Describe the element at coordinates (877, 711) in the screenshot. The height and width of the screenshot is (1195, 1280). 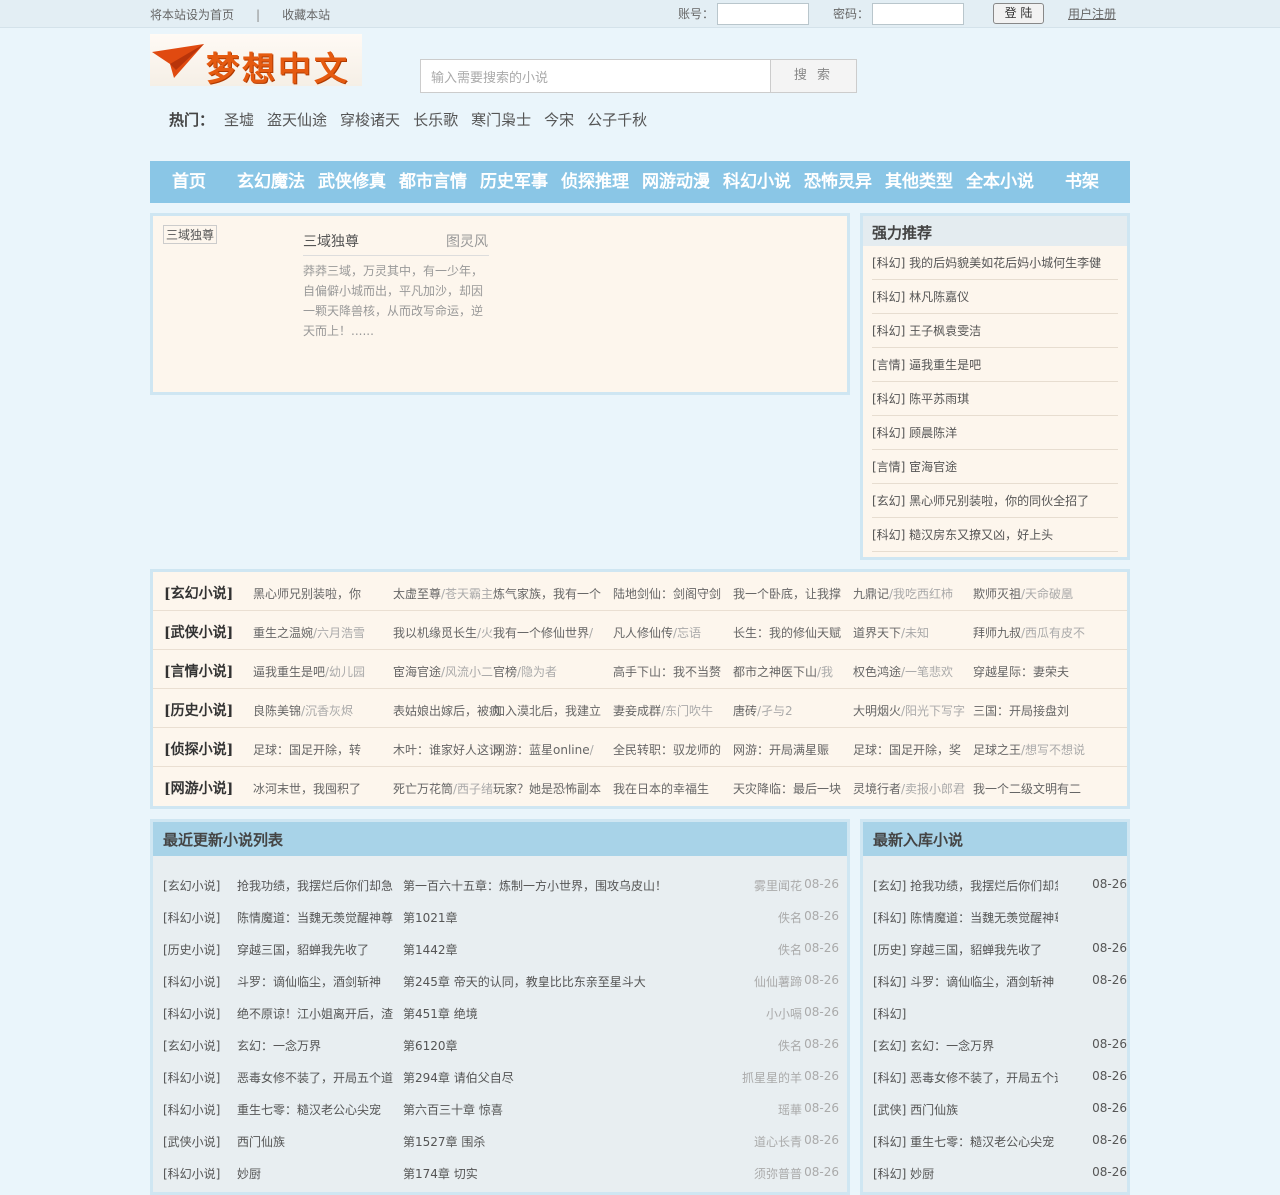
I see `book-title: 大明烟火` at that location.